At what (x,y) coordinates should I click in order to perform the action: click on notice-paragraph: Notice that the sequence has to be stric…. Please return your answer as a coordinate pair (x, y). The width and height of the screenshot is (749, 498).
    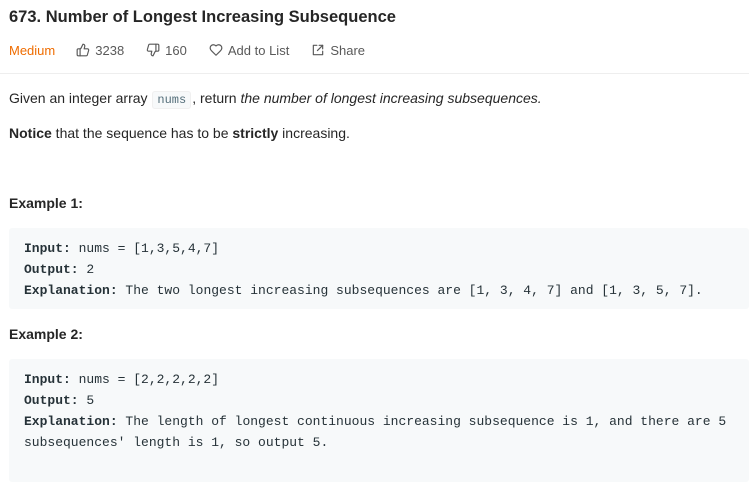
    Looking at the image, I should click on (179, 133).